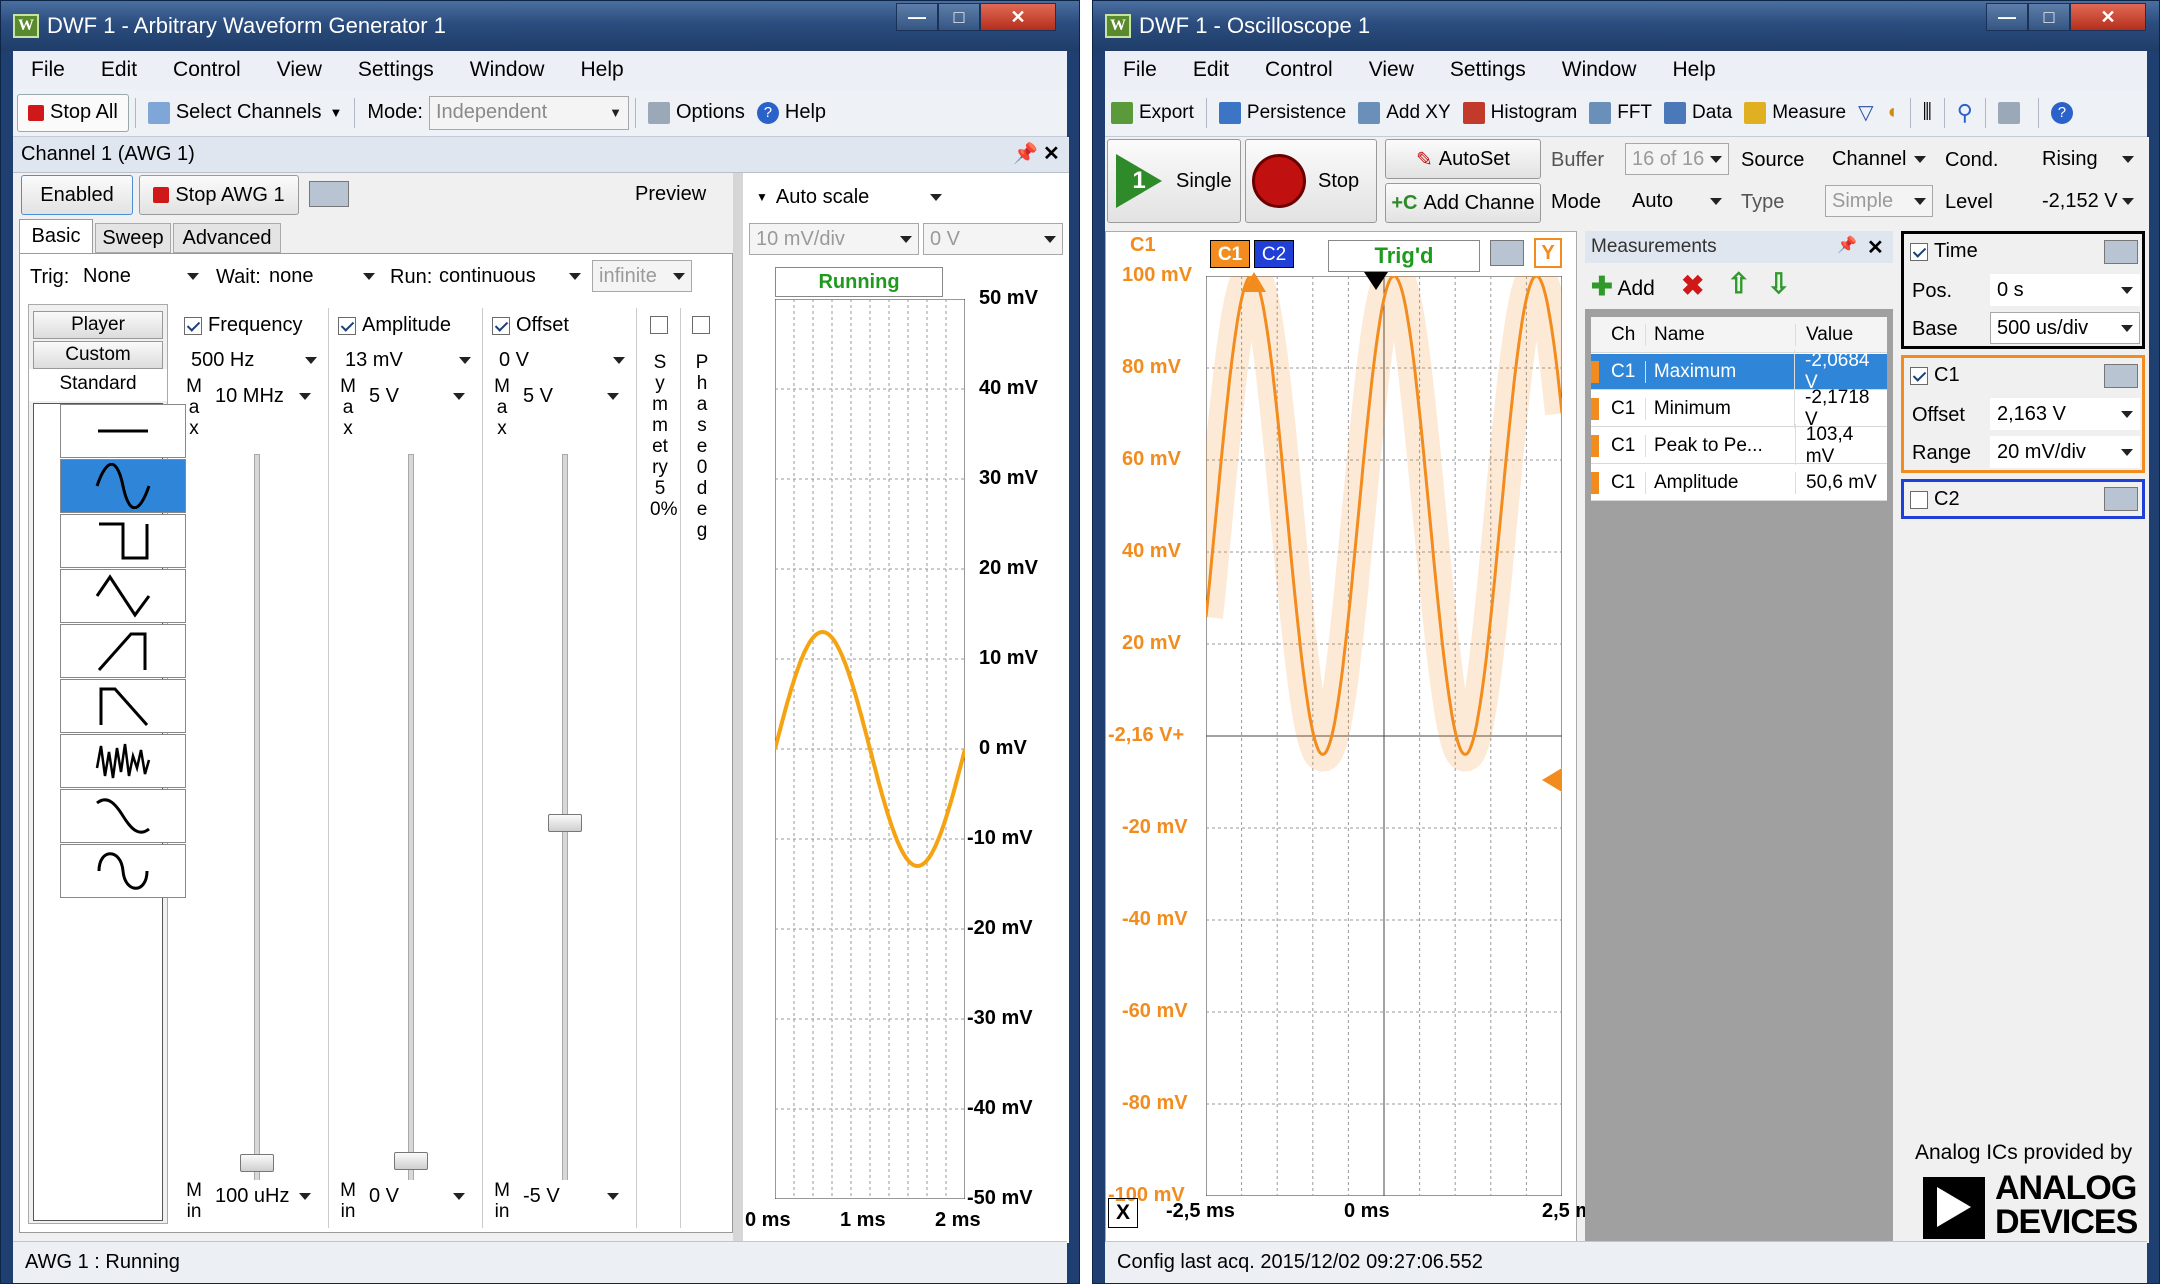 The height and width of the screenshot is (1284, 2160). I want to click on fft-button: FFT, so click(1620, 113).